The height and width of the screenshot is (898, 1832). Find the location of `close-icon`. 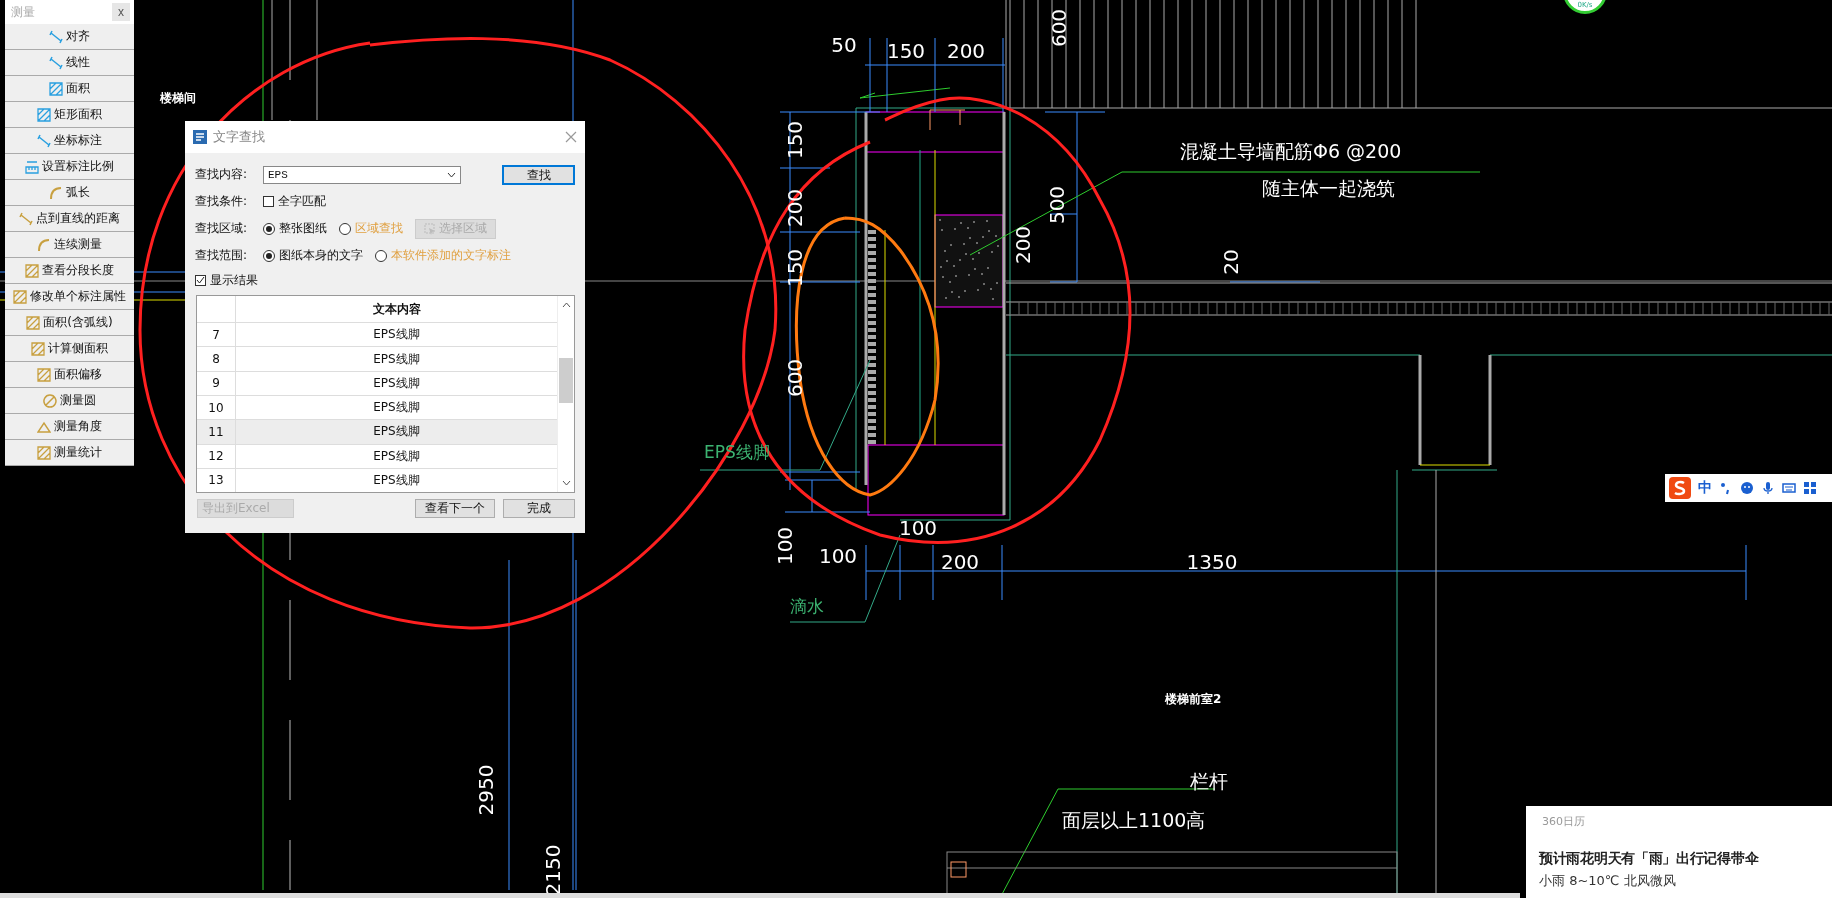

close-icon is located at coordinates (571, 137).